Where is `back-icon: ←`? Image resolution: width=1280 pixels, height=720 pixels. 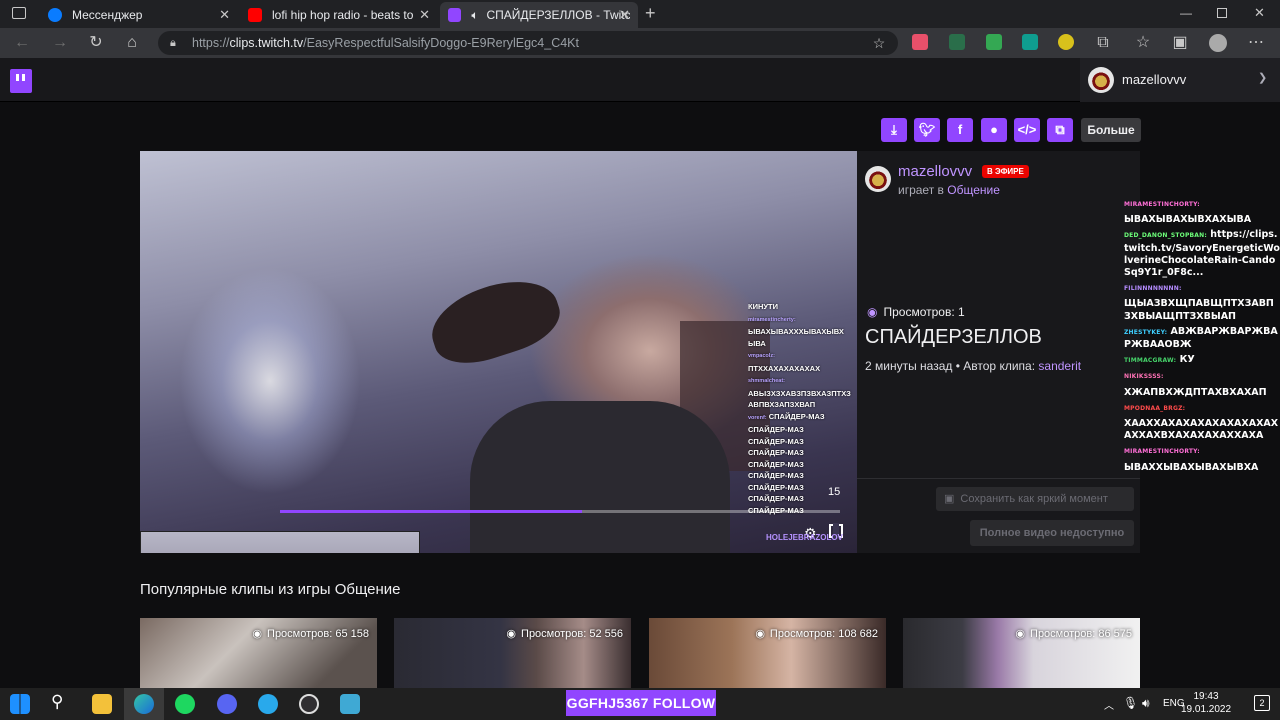
back-icon: ← is located at coordinates (22, 43).